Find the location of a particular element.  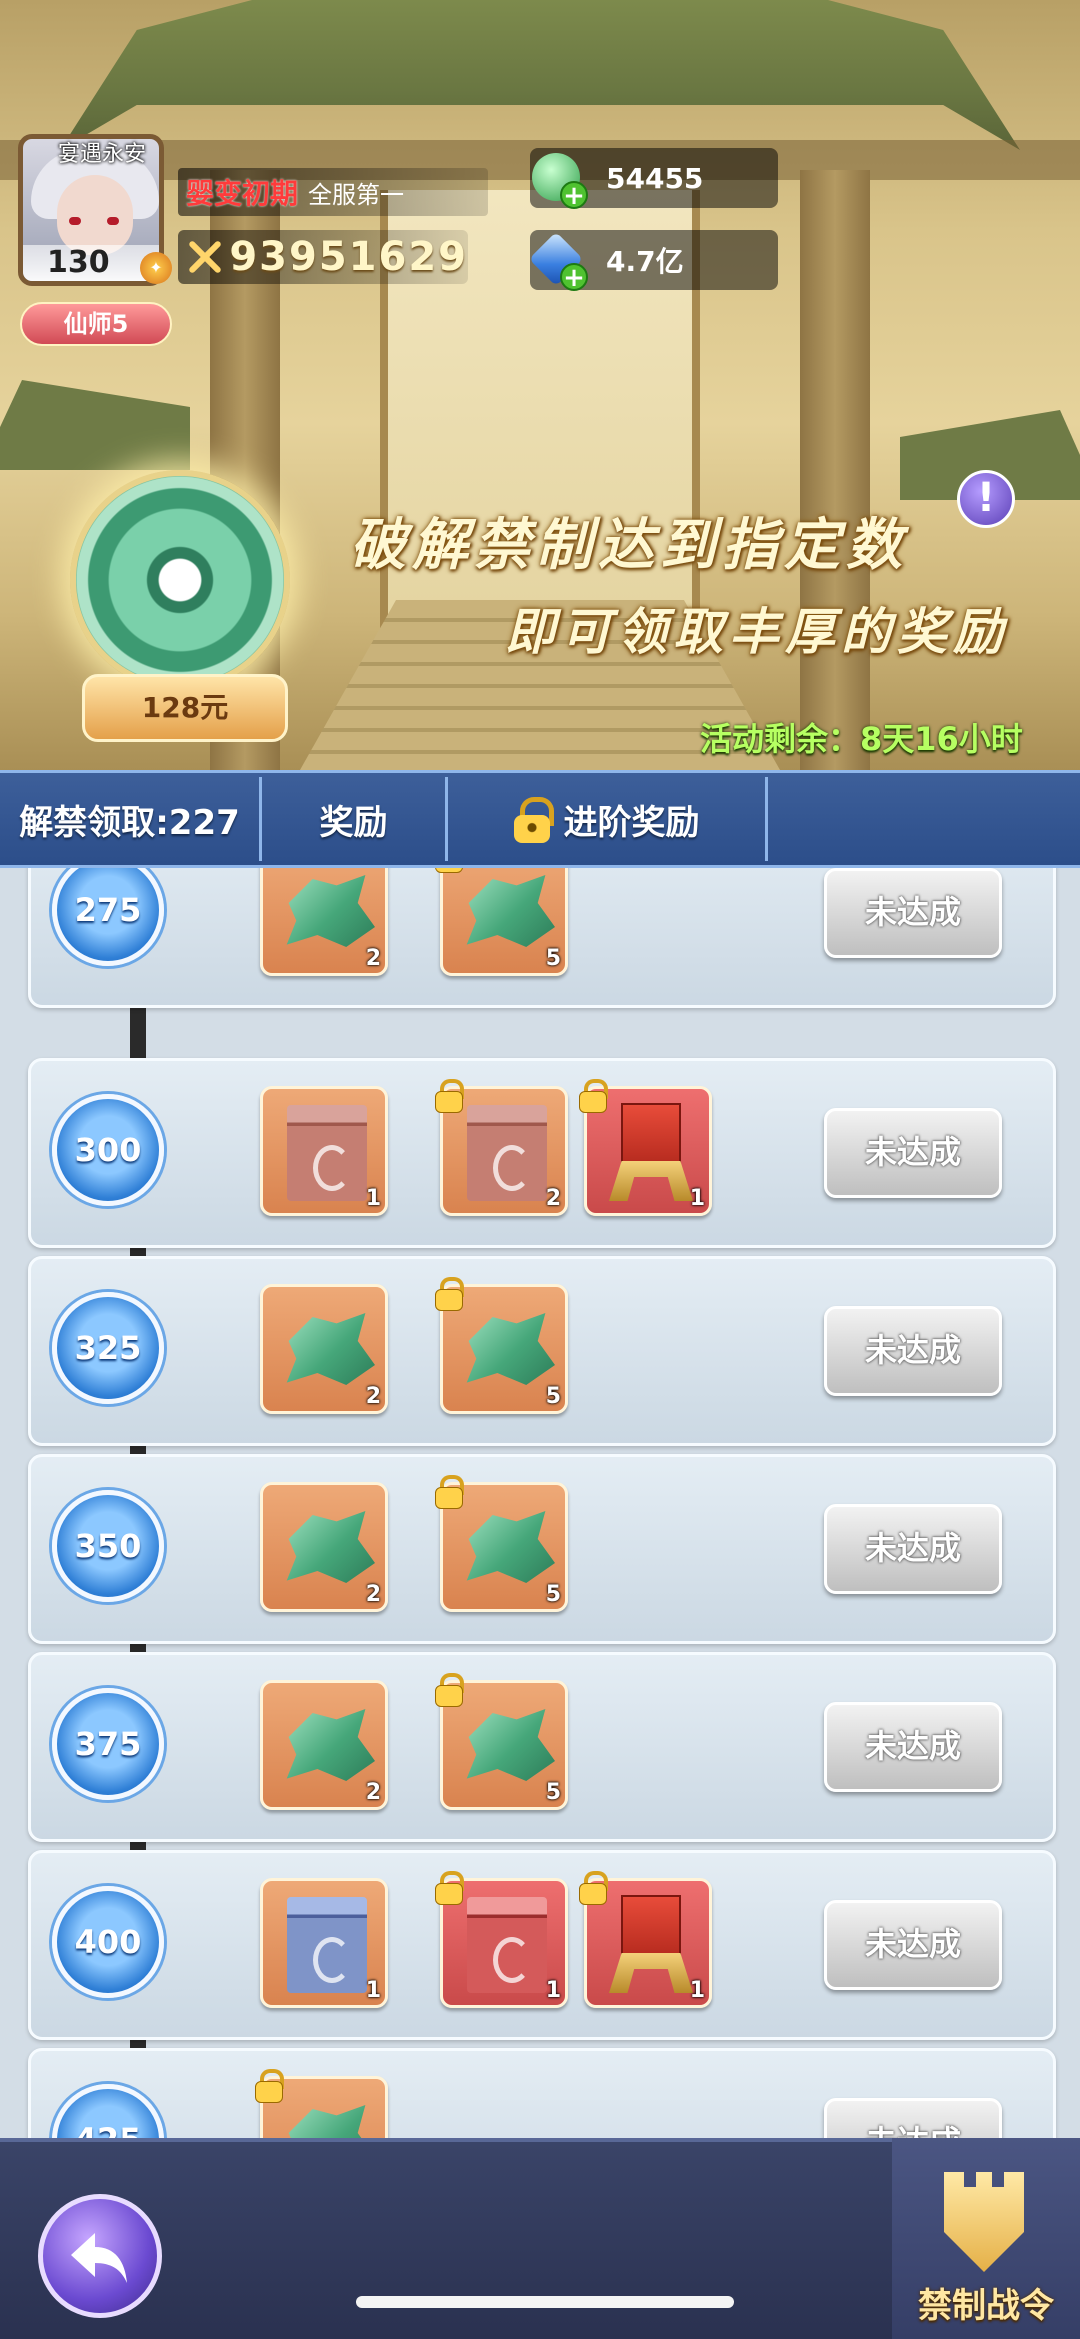

jade-amount: 54455 is located at coordinates (655, 178).